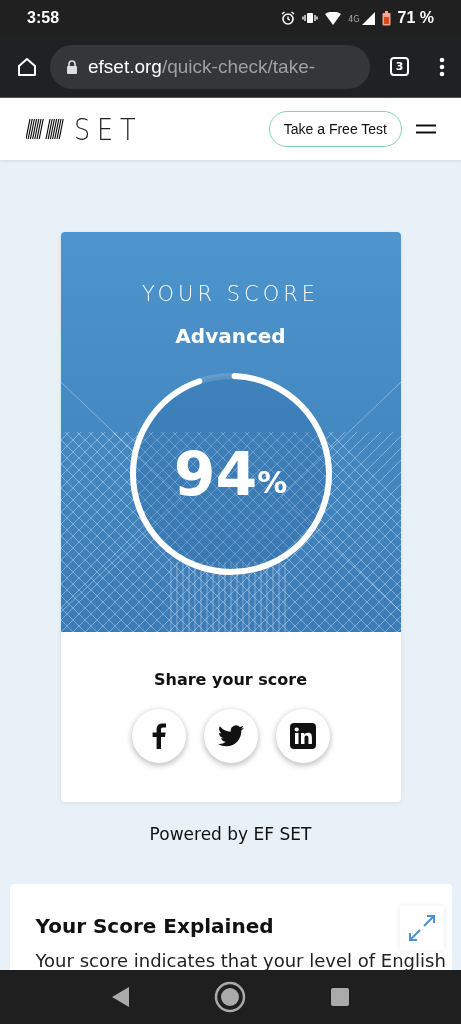 This screenshot has width=461, height=1024. Describe the element at coordinates (335, 129) in the screenshot. I see `take-test-button: Take a Free Test` at that location.